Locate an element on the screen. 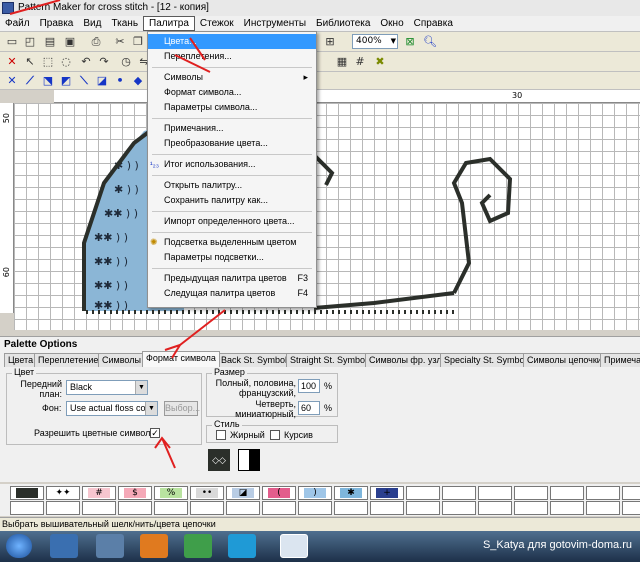  lasso-icon: ◌ is located at coordinates (66, 62).